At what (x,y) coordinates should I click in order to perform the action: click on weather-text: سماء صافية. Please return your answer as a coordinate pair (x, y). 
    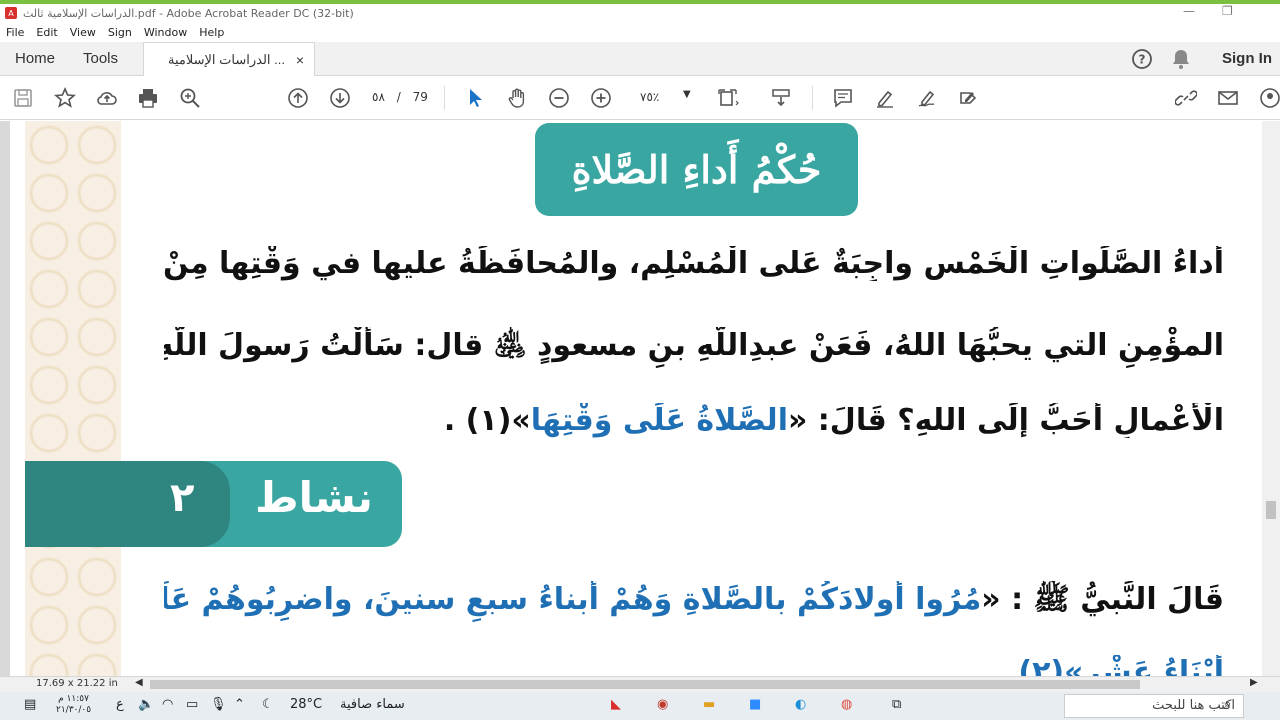
    Looking at the image, I should click on (372, 704).